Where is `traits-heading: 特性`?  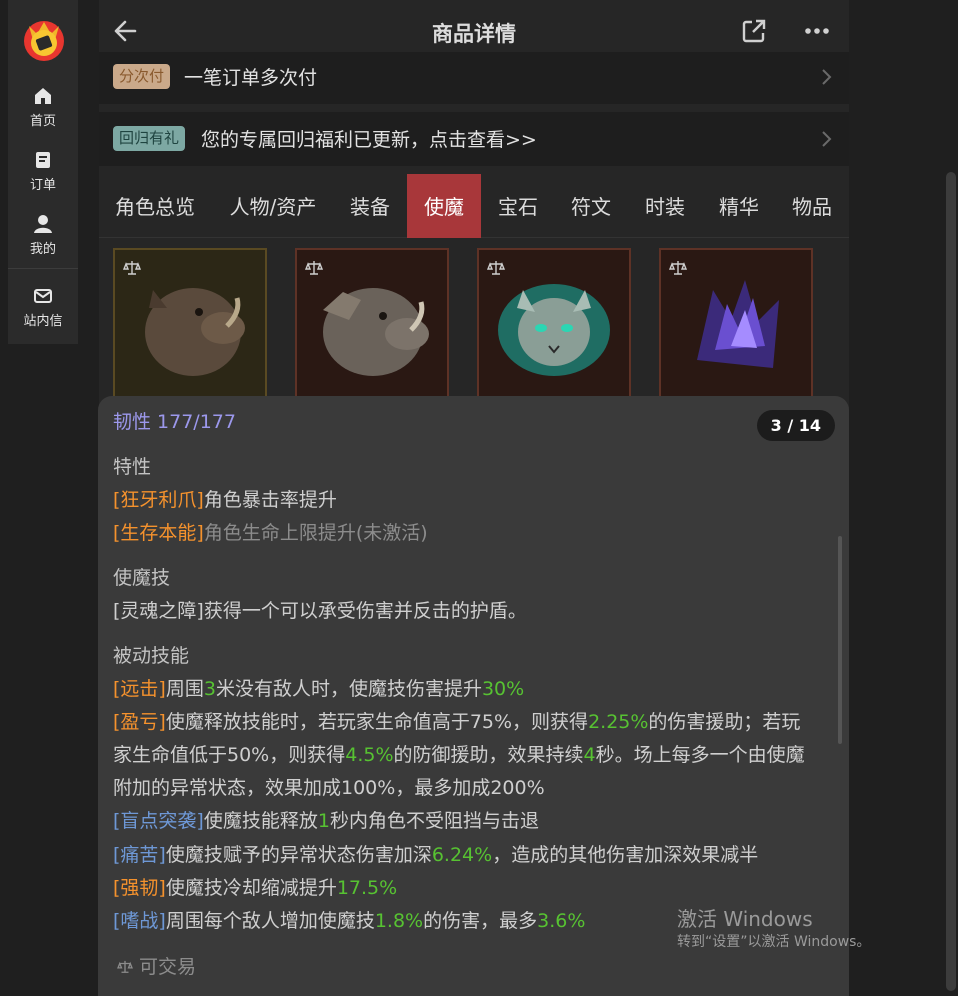
traits-heading: 特性 is located at coordinates (132, 467).